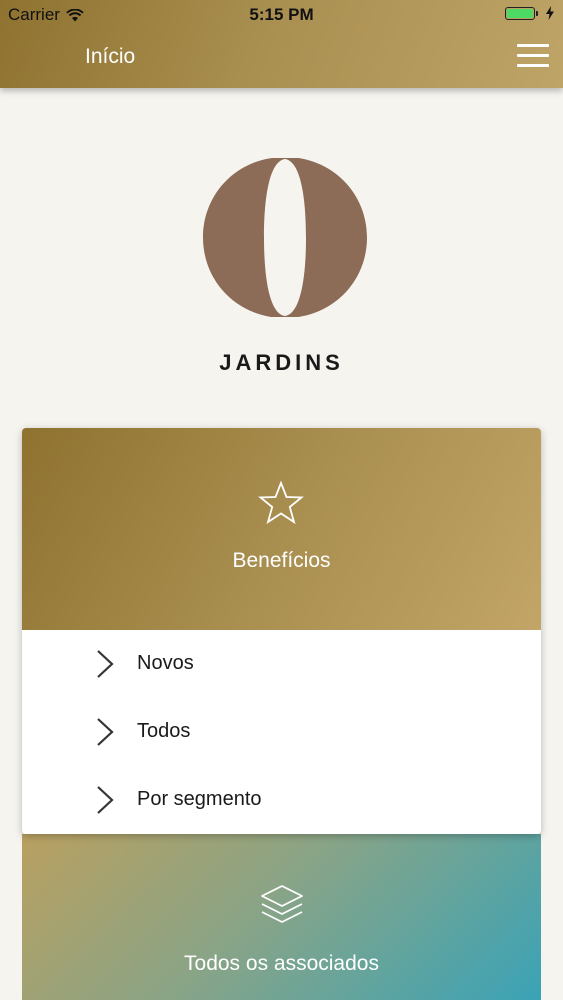 The height and width of the screenshot is (1000, 563). Describe the element at coordinates (164, 731) in the screenshot. I see `list-item-label: Todos` at that location.